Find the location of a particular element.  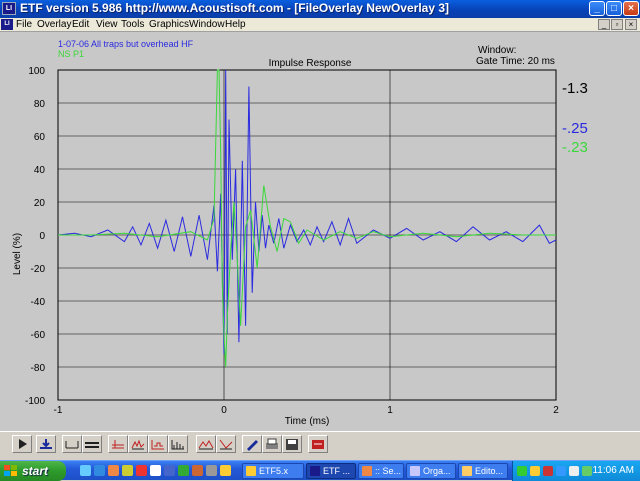

tray-antivirus-icon is located at coordinates (548, 471).